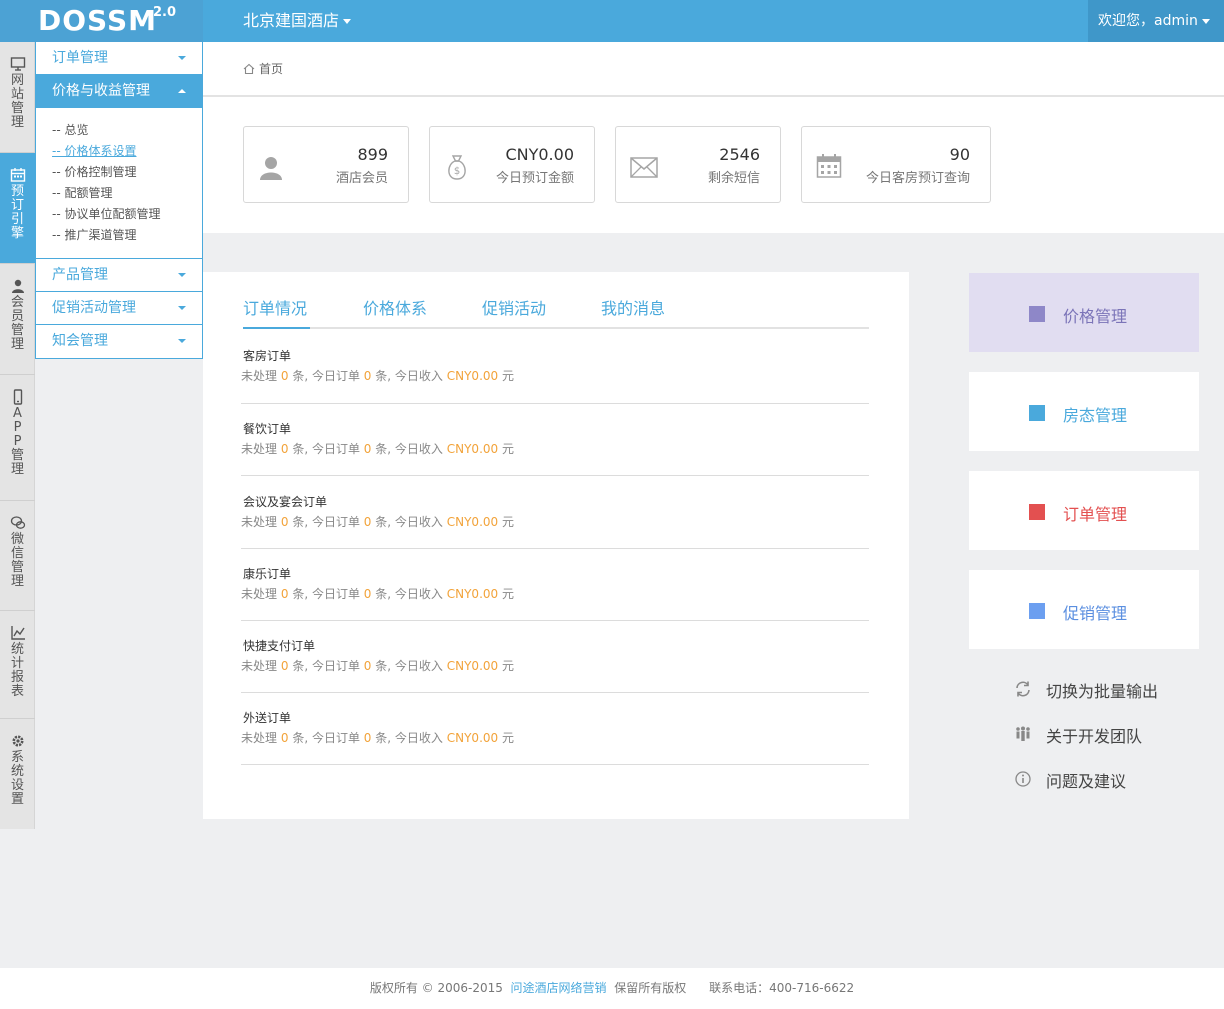  I want to click on submenu-item-price-system: -- 价格体系设置, so click(127, 151).